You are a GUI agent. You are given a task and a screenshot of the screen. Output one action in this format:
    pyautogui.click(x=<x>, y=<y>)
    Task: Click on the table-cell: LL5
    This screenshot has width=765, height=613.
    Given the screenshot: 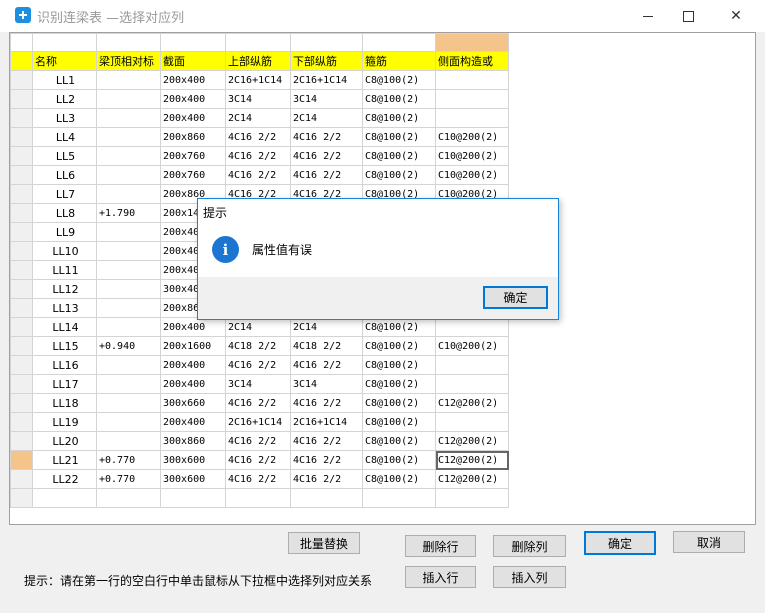 What is the action you would take?
    pyautogui.click(x=64, y=156)
    